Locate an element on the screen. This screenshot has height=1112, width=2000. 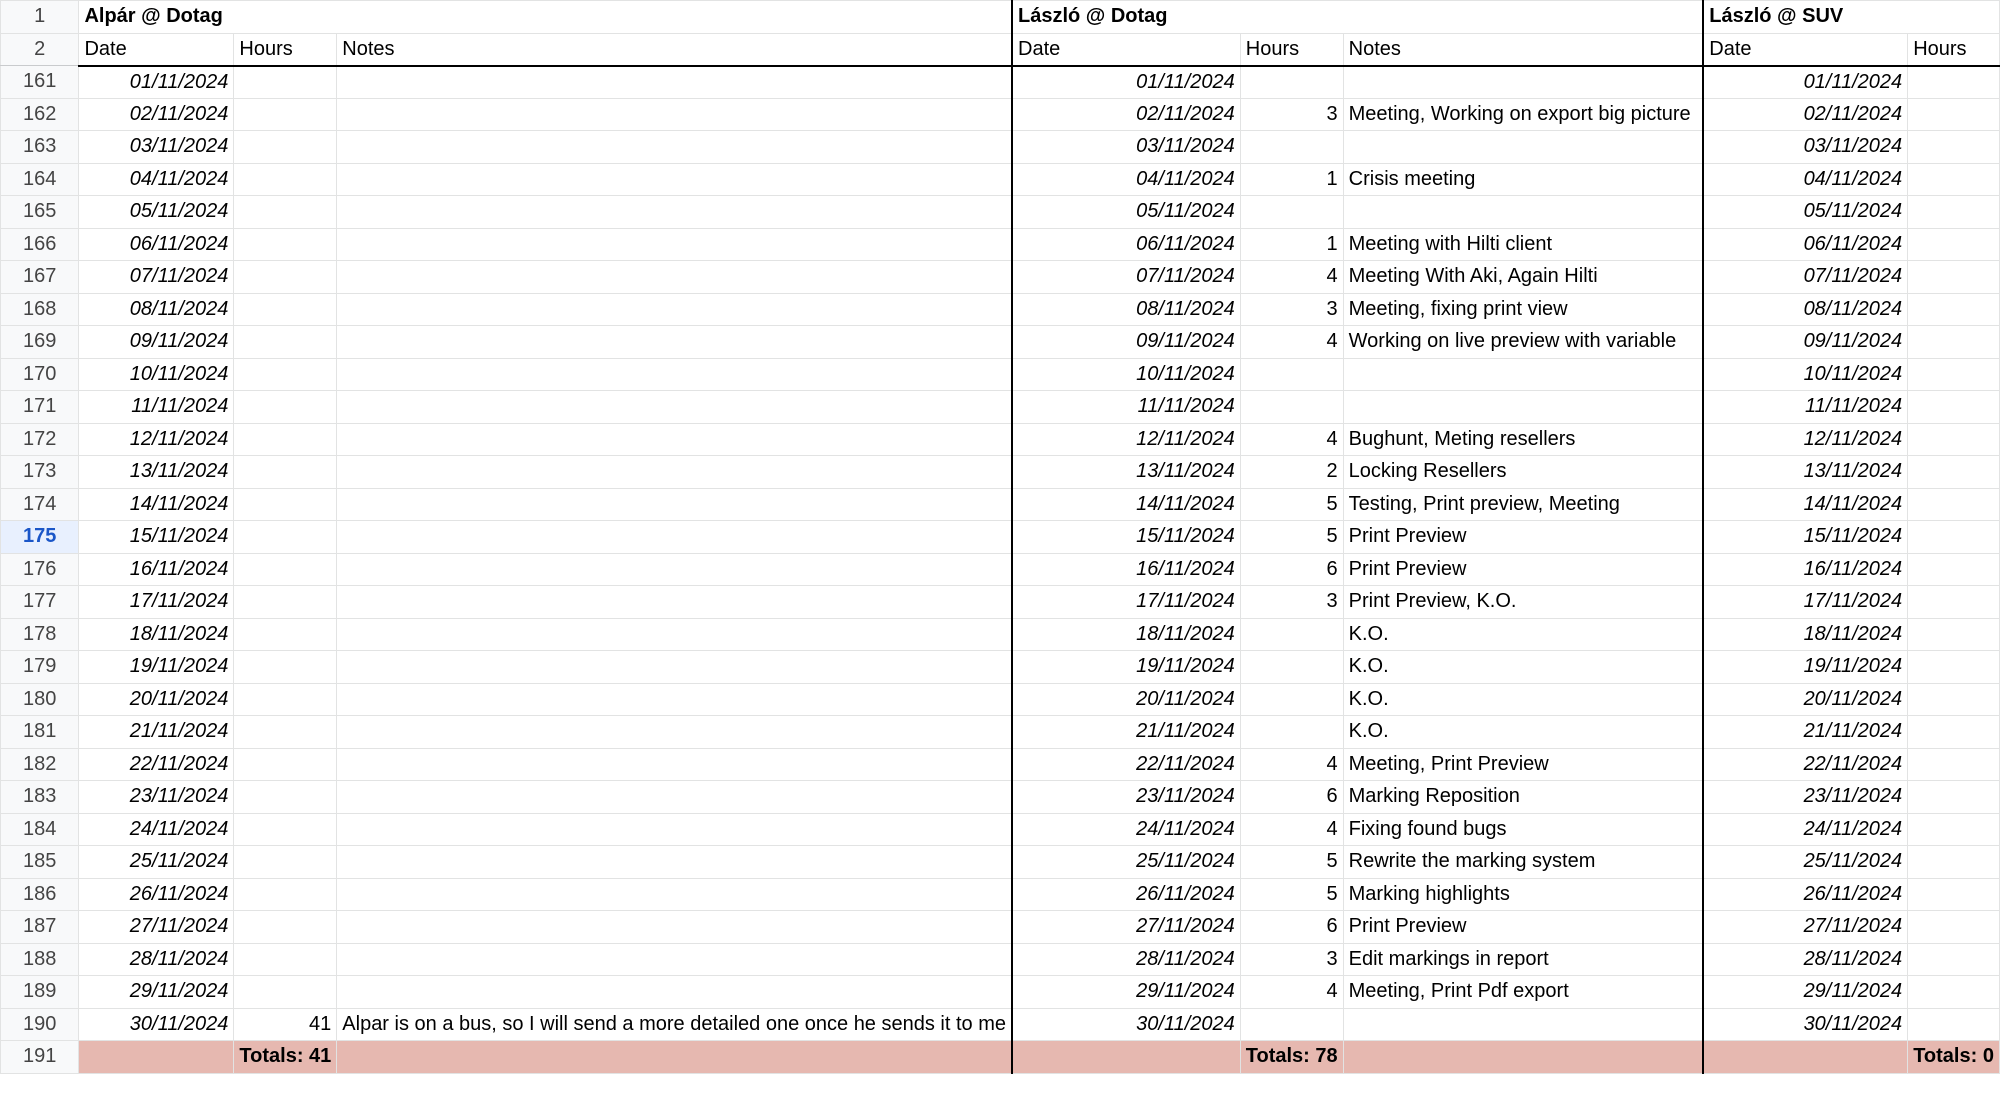
alpar-date-cell: 15/11/2024 is located at coordinates (156, 537).